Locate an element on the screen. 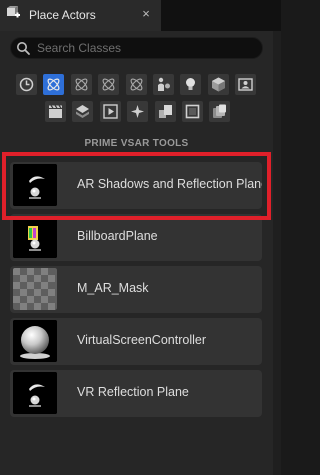  checker-thumb is located at coordinates (35, 289).